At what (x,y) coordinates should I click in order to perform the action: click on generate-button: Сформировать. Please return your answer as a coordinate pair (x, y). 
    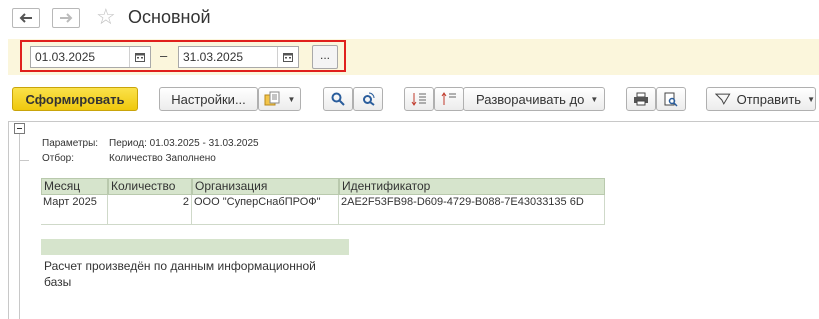
    Looking at the image, I should click on (75, 99).